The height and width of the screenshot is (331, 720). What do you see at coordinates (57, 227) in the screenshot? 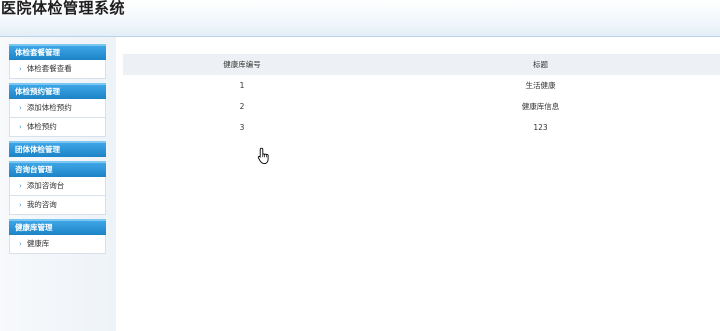
I see `menu-header-health: 健康库管理` at bounding box center [57, 227].